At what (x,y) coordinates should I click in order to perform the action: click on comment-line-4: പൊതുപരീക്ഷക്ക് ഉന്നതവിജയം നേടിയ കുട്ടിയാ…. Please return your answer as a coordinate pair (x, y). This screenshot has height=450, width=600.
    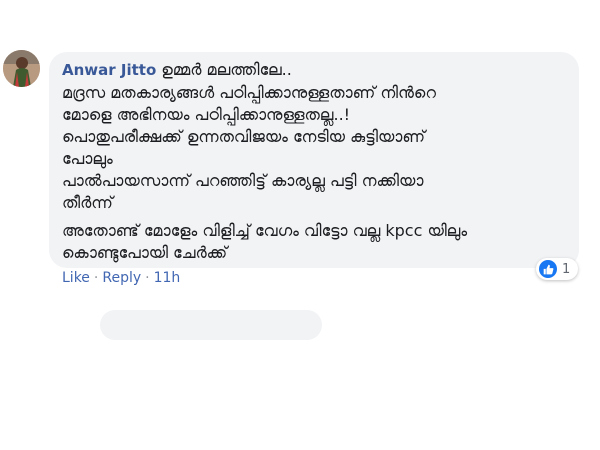
    Looking at the image, I should click on (244, 136).